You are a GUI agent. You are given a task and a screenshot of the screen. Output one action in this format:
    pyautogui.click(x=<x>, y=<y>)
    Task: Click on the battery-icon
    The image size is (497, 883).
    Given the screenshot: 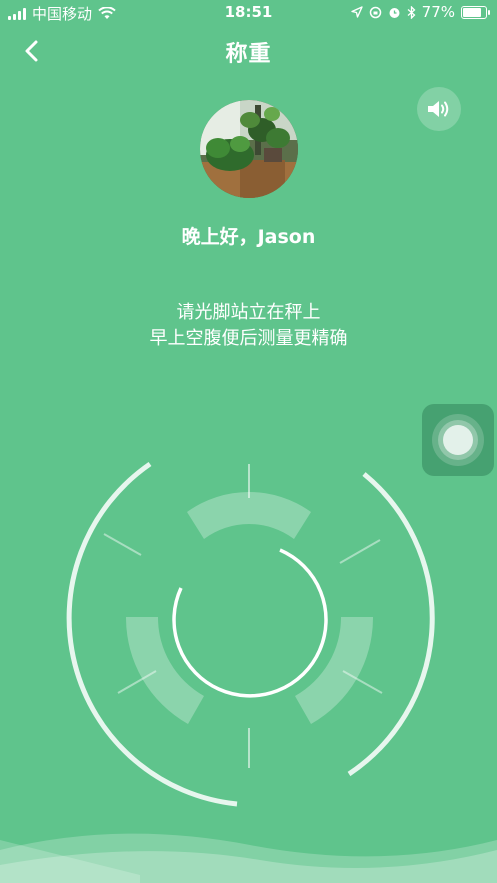 What is the action you would take?
    pyautogui.click(x=475, y=12)
    